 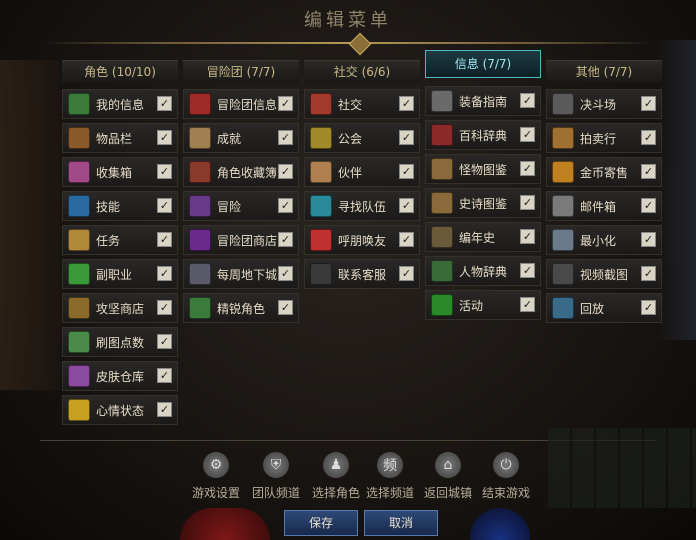 What do you see at coordinates (241, 138) in the screenshot?
I see `menu-item: 成就 ✓` at bounding box center [241, 138].